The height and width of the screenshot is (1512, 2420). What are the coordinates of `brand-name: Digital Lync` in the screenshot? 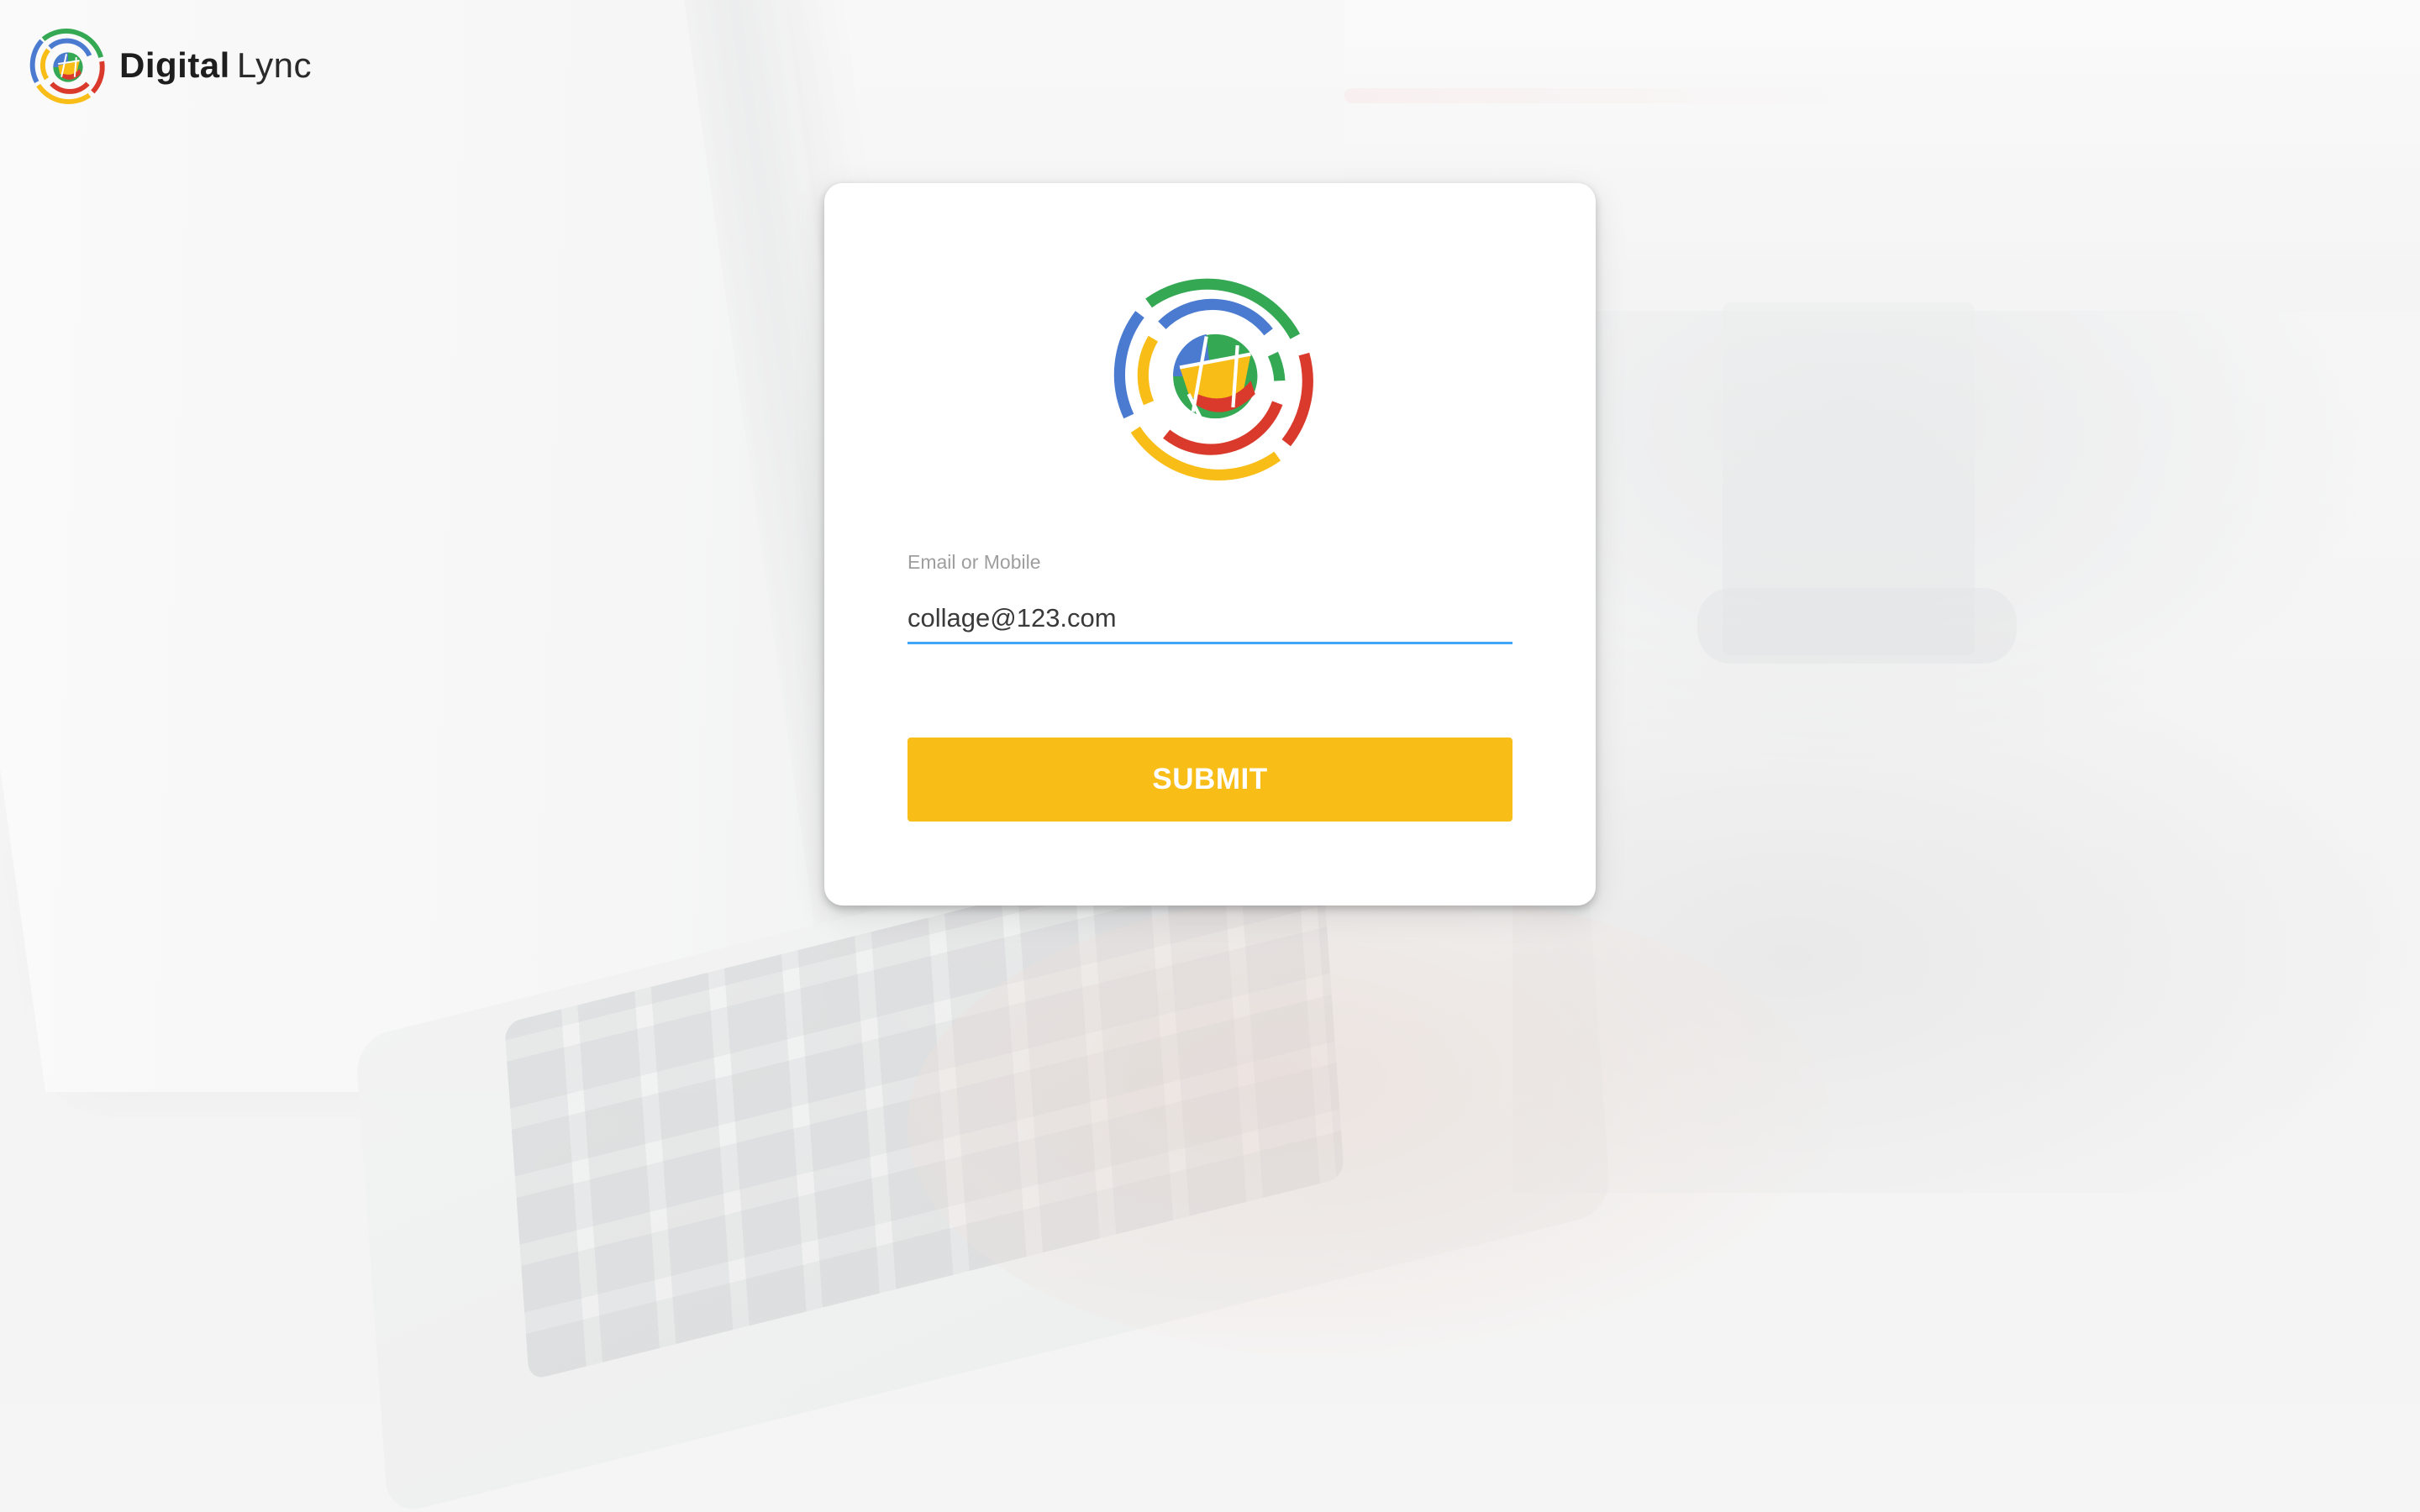 It's located at (216, 65).